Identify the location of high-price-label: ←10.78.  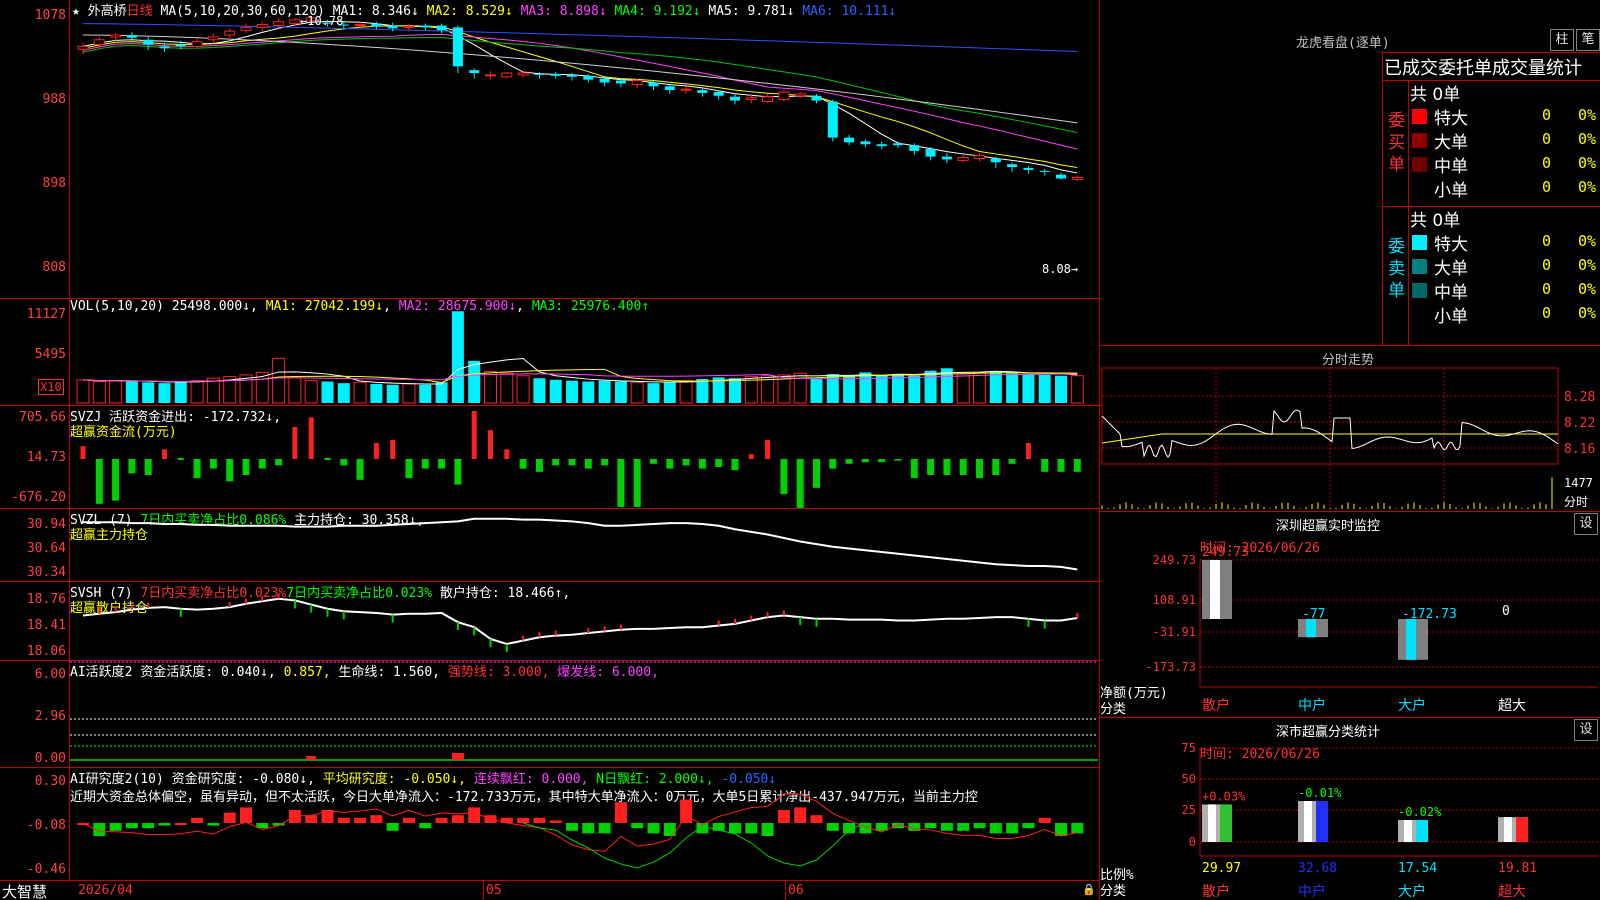
(322, 21).